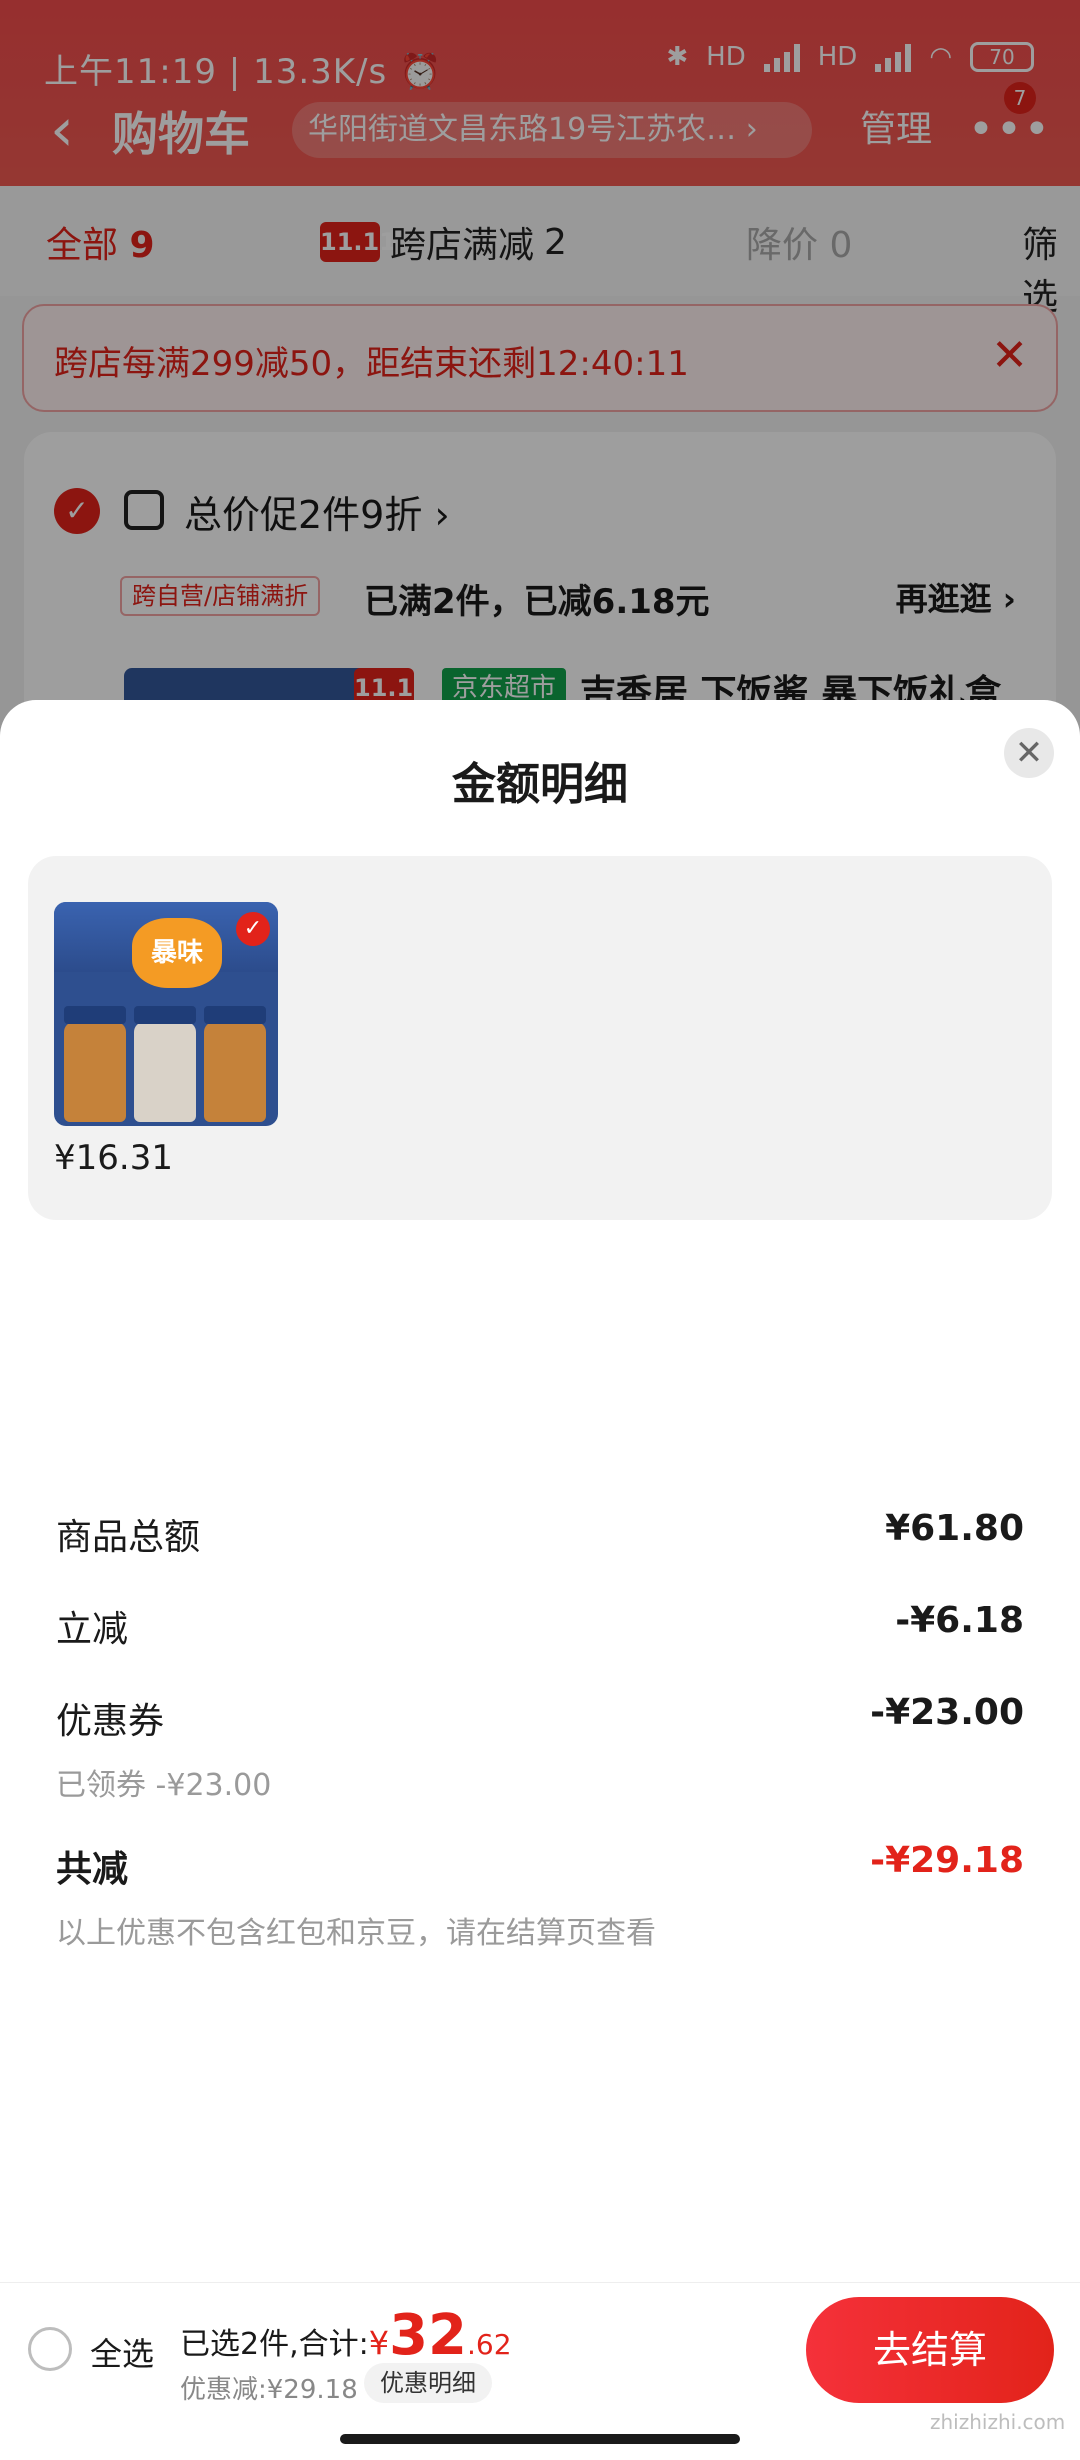 The height and width of the screenshot is (2460, 1080). I want to click on total-summary: 已选2件,合计:¥32.62, so click(346, 2335).